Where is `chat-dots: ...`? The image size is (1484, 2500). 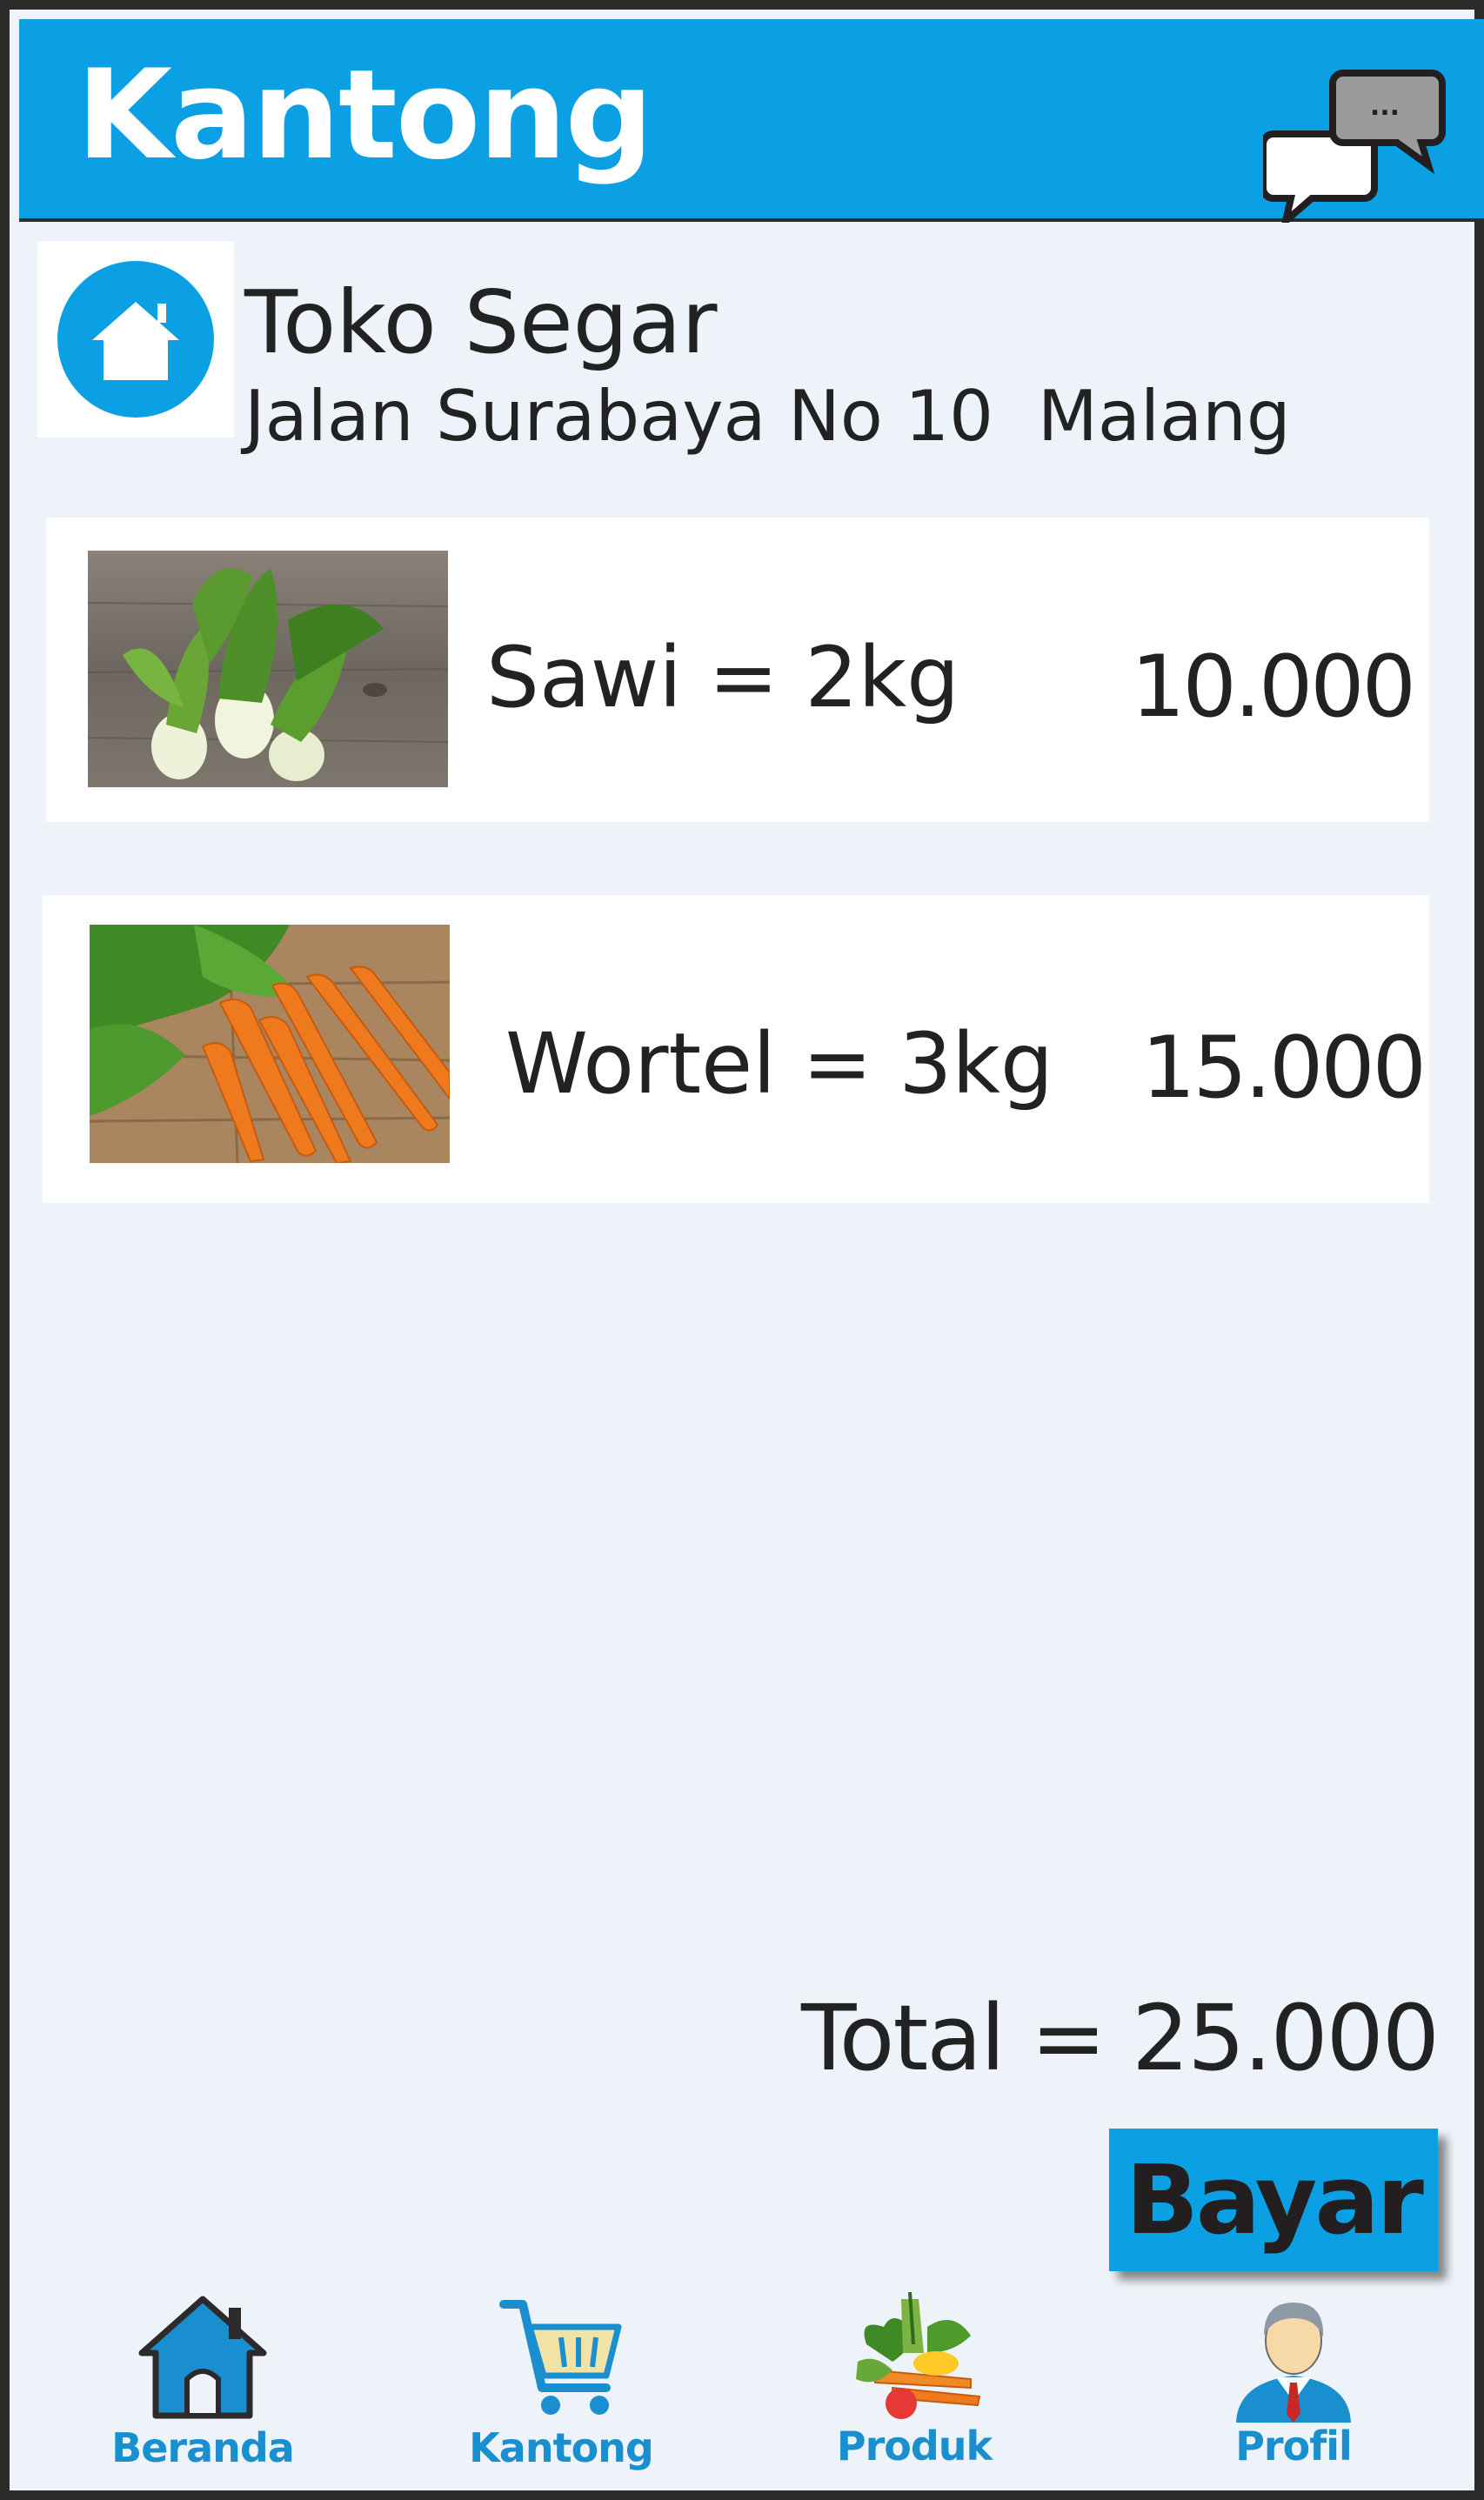
chat-dots: ... is located at coordinates (1385, 106).